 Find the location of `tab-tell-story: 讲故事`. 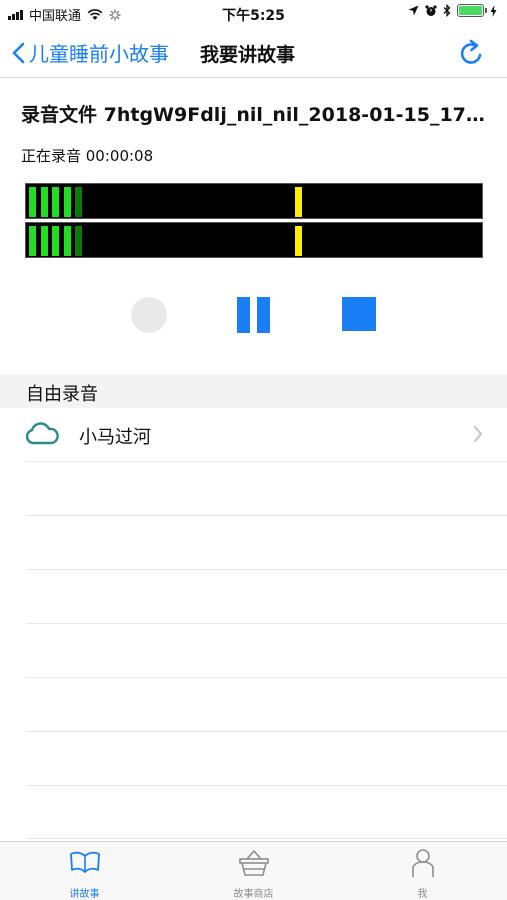

tab-tell-story: 讲故事 is located at coordinates (84, 871).